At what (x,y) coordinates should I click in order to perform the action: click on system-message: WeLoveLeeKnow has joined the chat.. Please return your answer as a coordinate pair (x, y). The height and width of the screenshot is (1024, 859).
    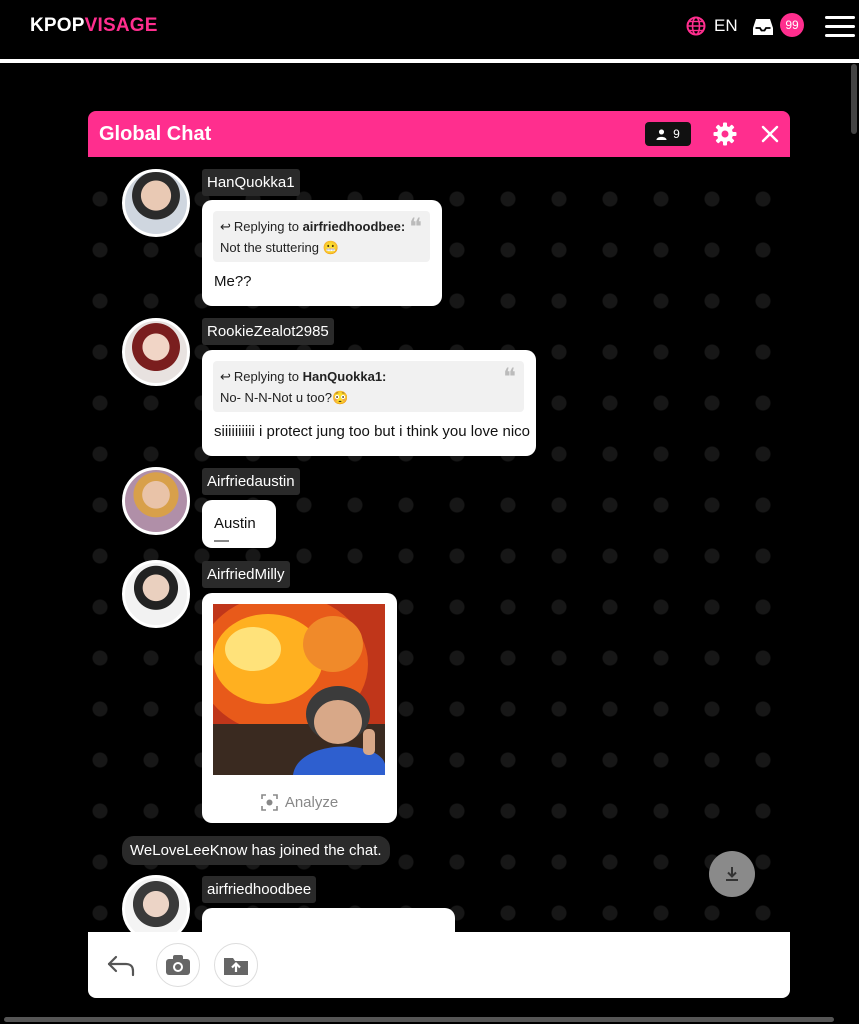
    Looking at the image, I should click on (256, 850).